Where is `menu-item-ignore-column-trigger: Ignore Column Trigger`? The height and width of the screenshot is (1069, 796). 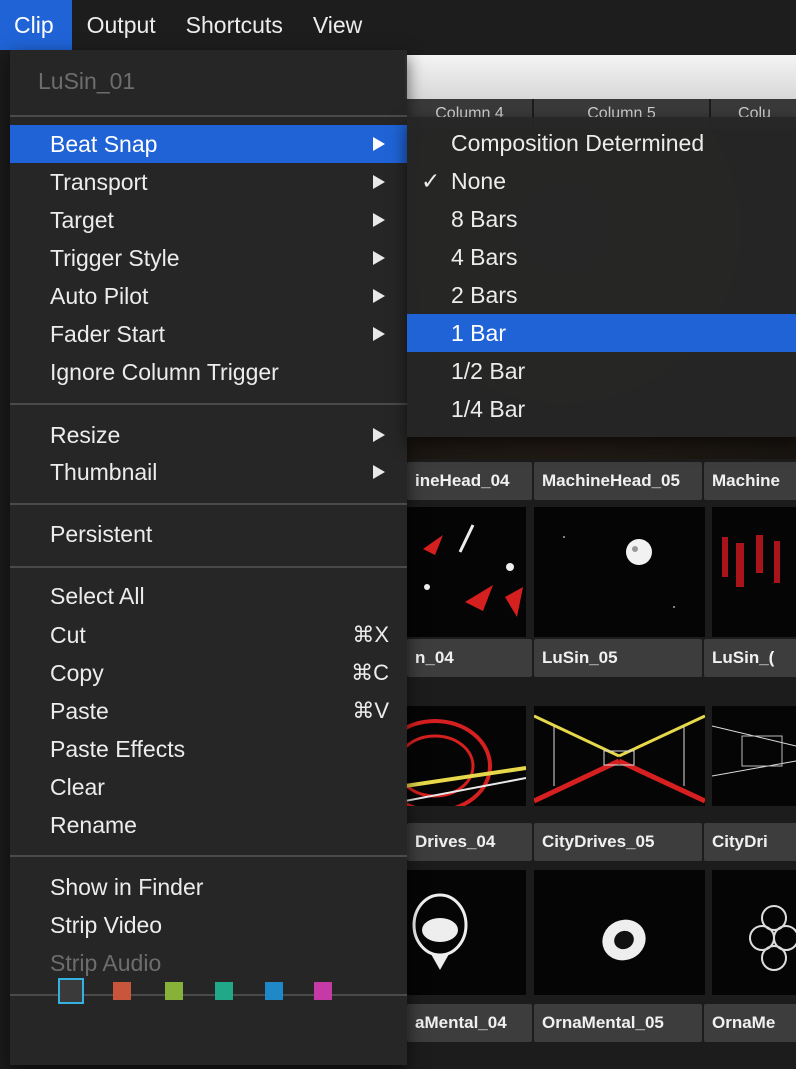 menu-item-ignore-column-trigger: Ignore Column Trigger is located at coordinates (208, 372).